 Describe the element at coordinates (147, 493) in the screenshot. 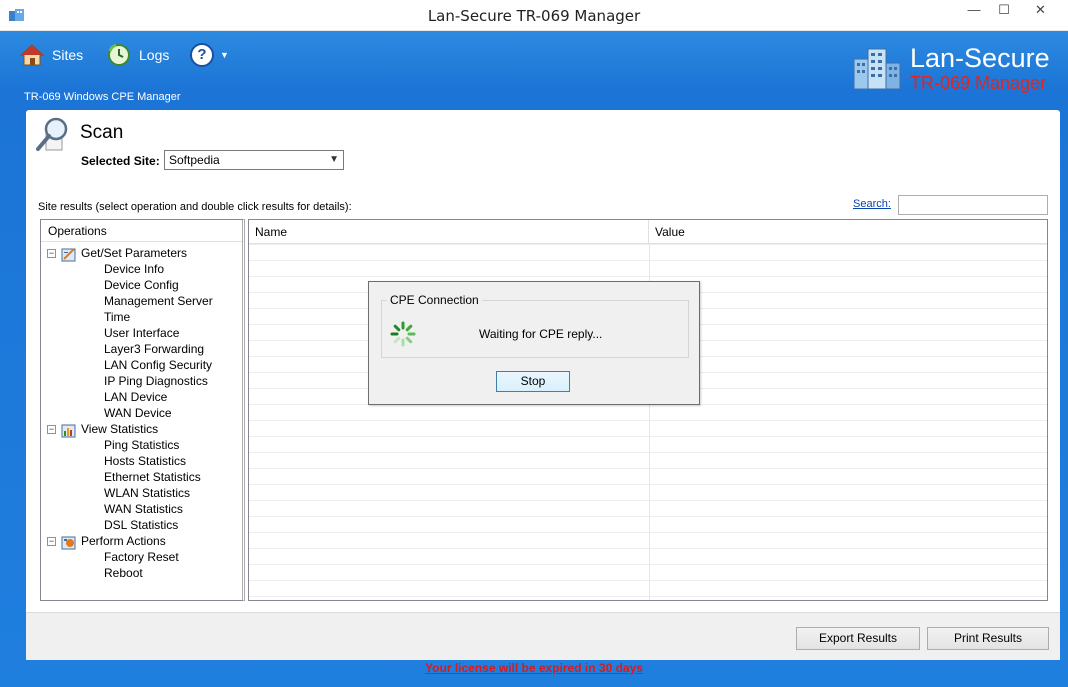

I see `tree-item: WLAN Statistics` at that location.